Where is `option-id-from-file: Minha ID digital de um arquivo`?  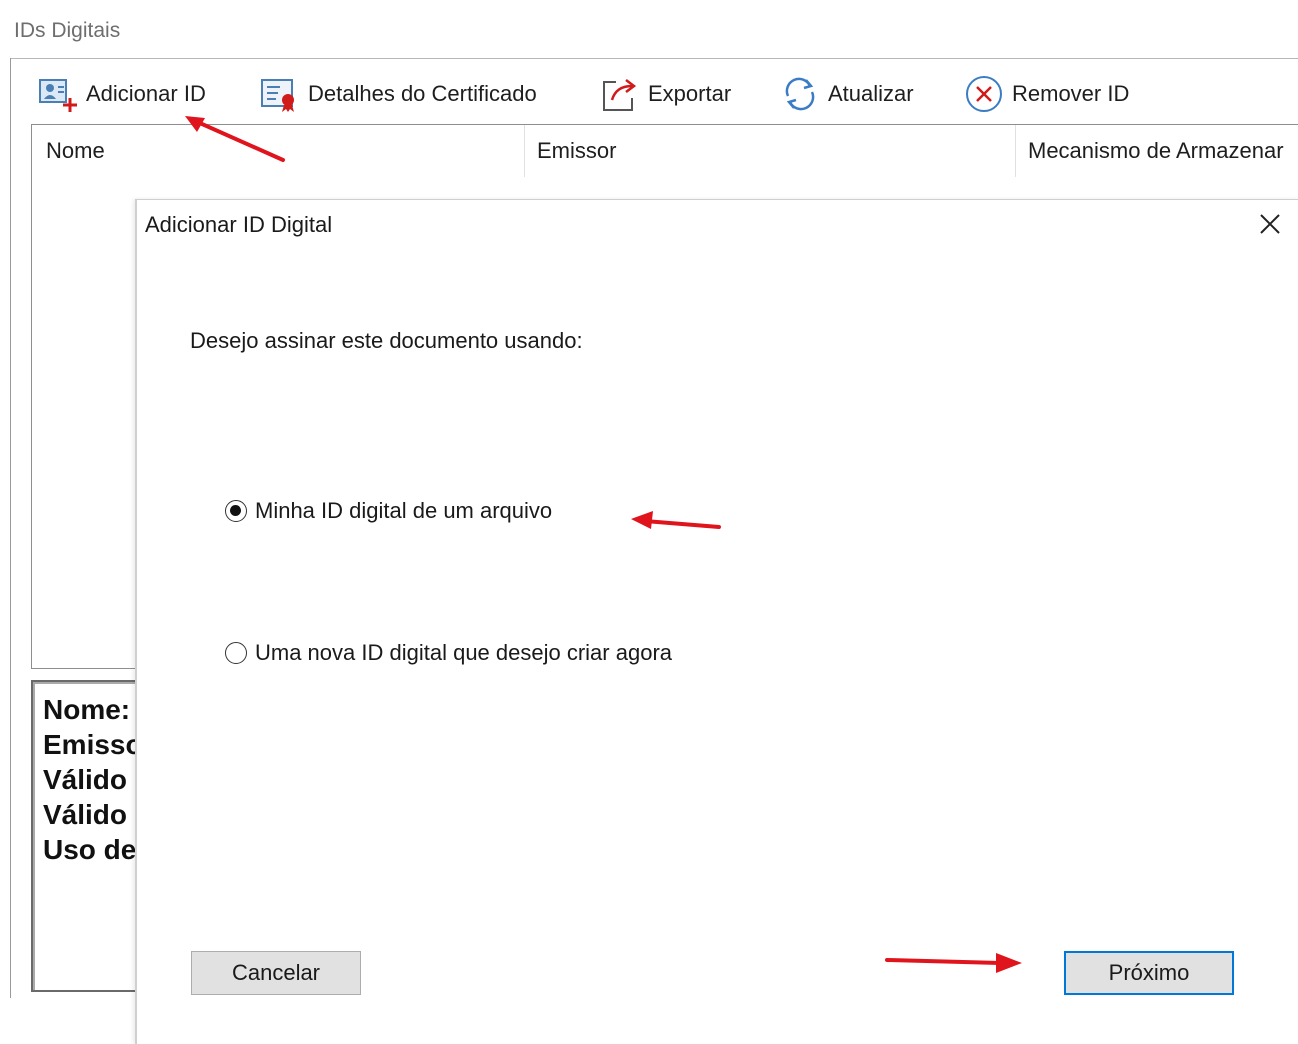
option-id-from-file: Minha ID digital de um arquivo is located at coordinates (388, 511).